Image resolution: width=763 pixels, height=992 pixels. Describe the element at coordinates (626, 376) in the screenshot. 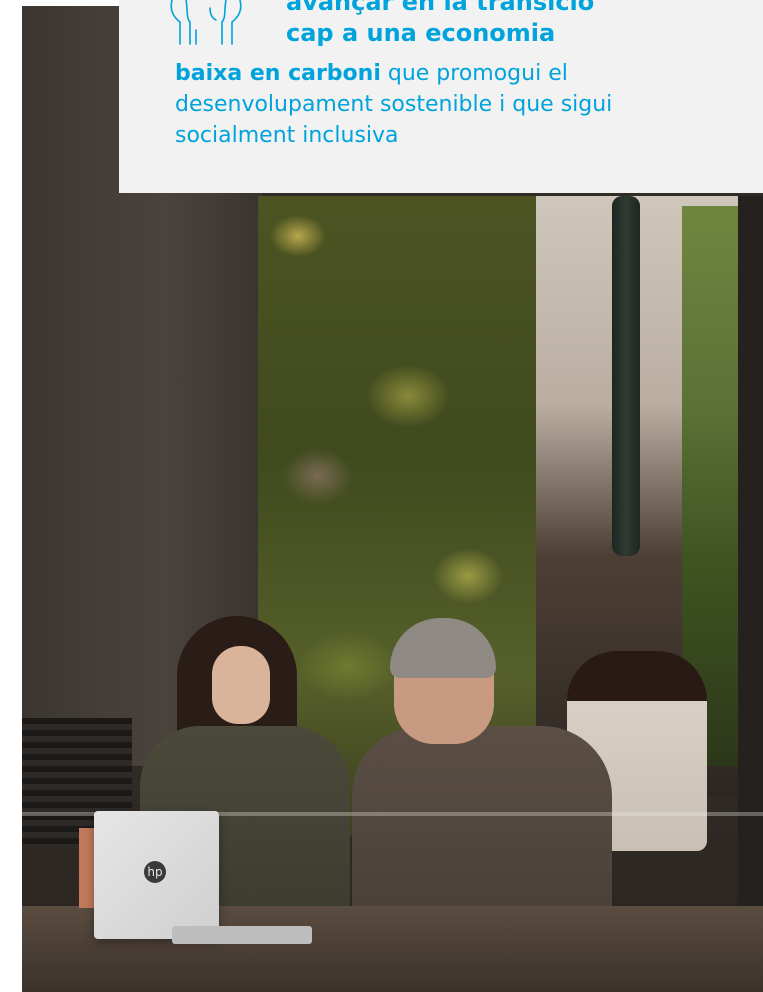

I see `photo-lamppost` at that location.